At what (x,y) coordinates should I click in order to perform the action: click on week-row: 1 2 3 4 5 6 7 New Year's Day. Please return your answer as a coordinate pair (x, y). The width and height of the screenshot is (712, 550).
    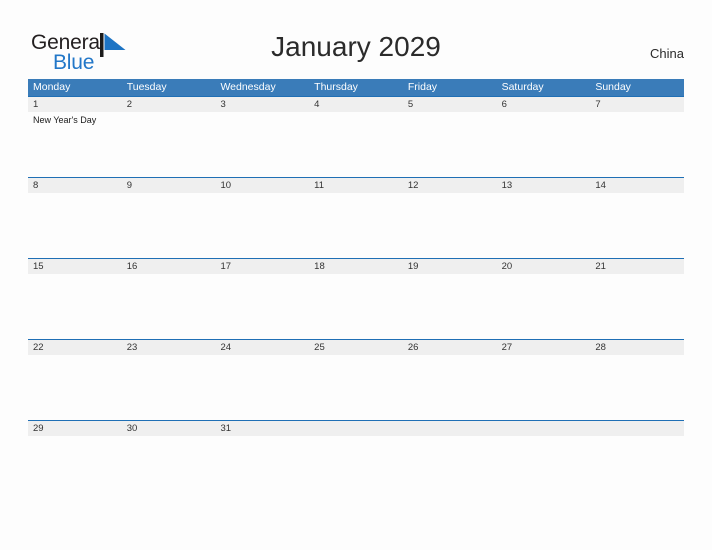
    Looking at the image, I should click on (356, 136).